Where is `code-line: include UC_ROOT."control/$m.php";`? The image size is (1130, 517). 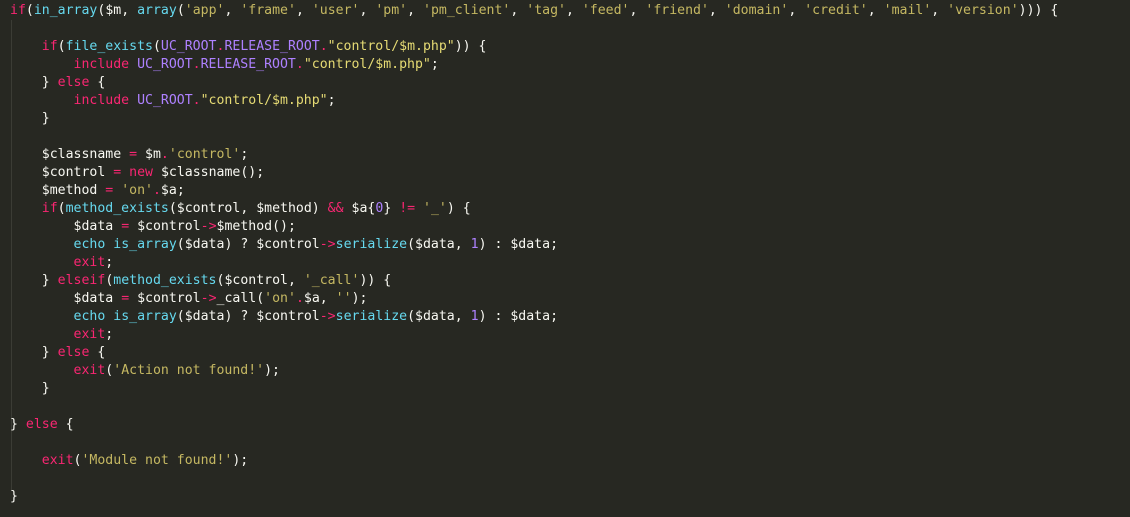
code-line: include UC_ROOT."control/$m.php"; is located at coordinates (565, 101).